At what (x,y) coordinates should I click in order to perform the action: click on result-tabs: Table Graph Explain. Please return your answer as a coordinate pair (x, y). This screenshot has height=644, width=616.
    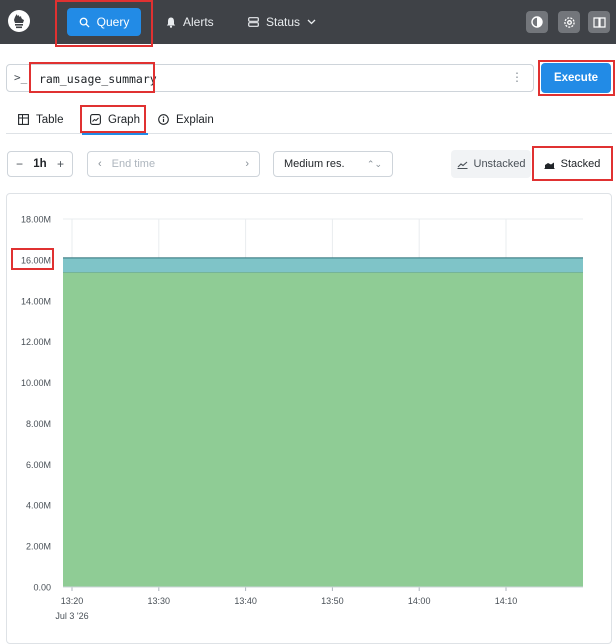
    Looking at the image, I should click on (309, 120).